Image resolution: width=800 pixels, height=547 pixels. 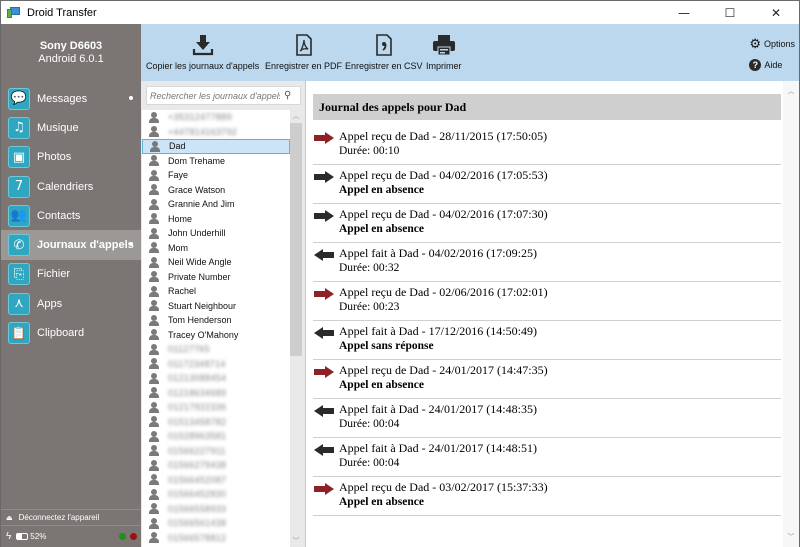 I want to click on contact-list-item: 01528963581, so click(x=216, y=436).